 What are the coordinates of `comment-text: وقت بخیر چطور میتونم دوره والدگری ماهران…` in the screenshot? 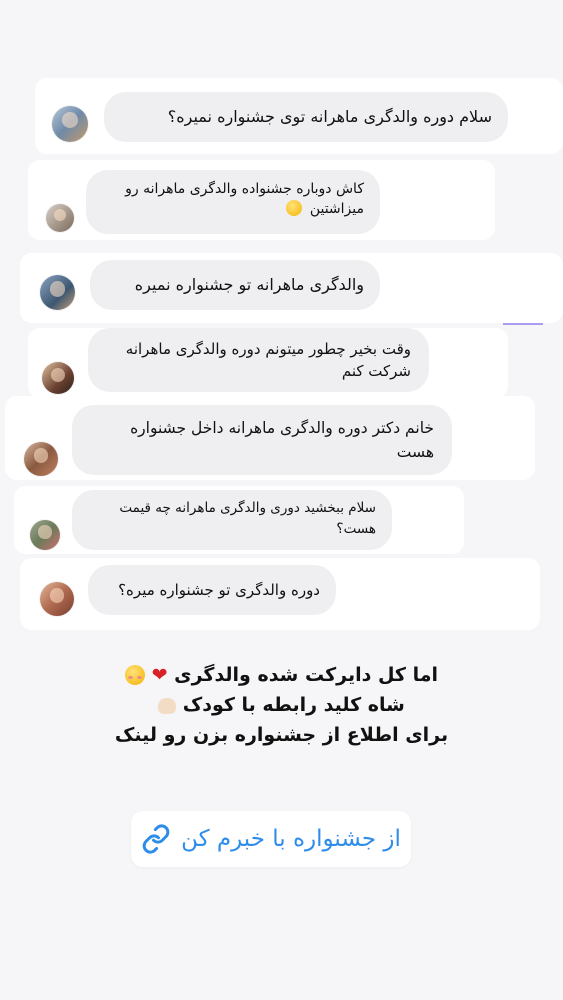 It's located at (268, 360).